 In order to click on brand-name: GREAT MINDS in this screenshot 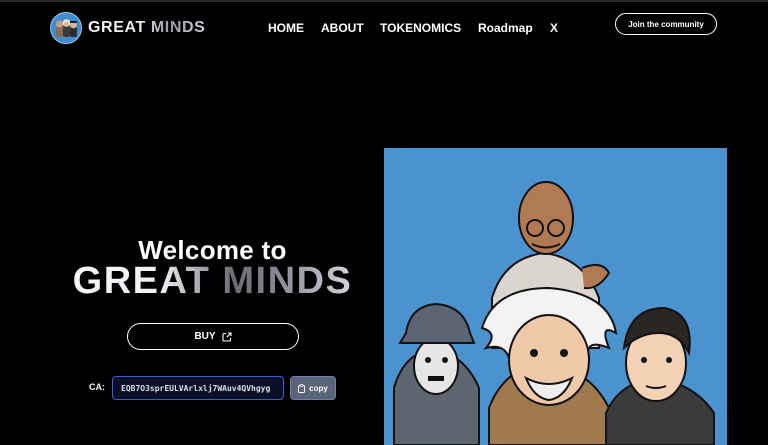, I will do `click(147, 27)`.